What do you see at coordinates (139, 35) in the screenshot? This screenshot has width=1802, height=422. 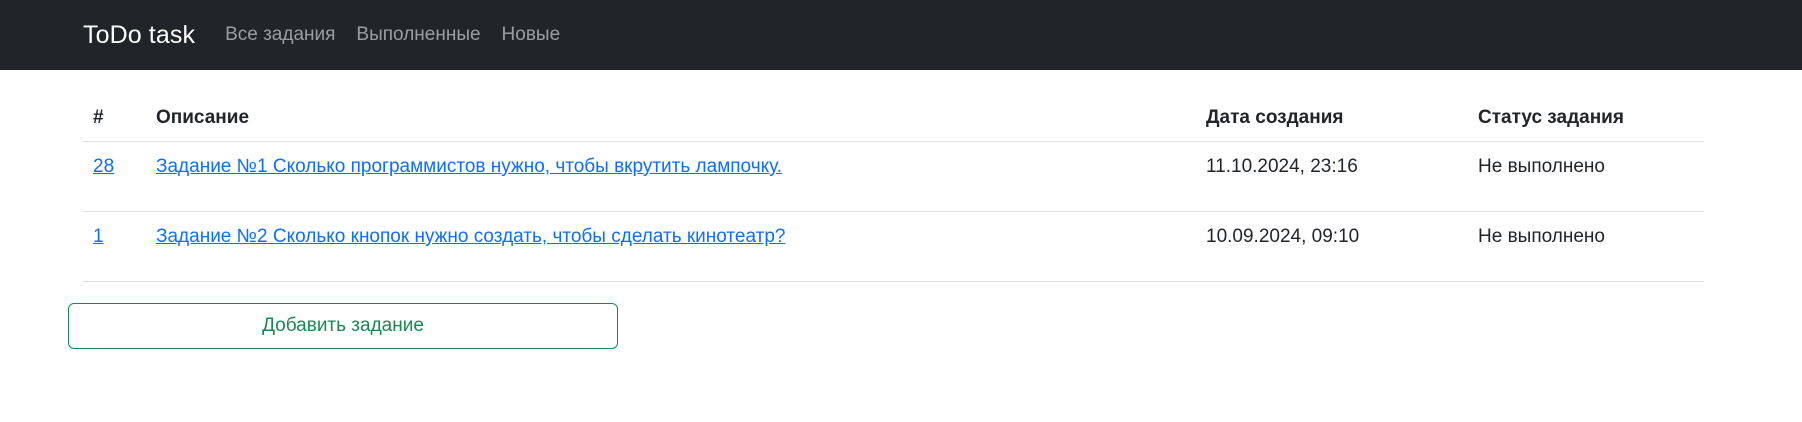 I see `brand-link: ToDo task` at bounding box center [139, 35].